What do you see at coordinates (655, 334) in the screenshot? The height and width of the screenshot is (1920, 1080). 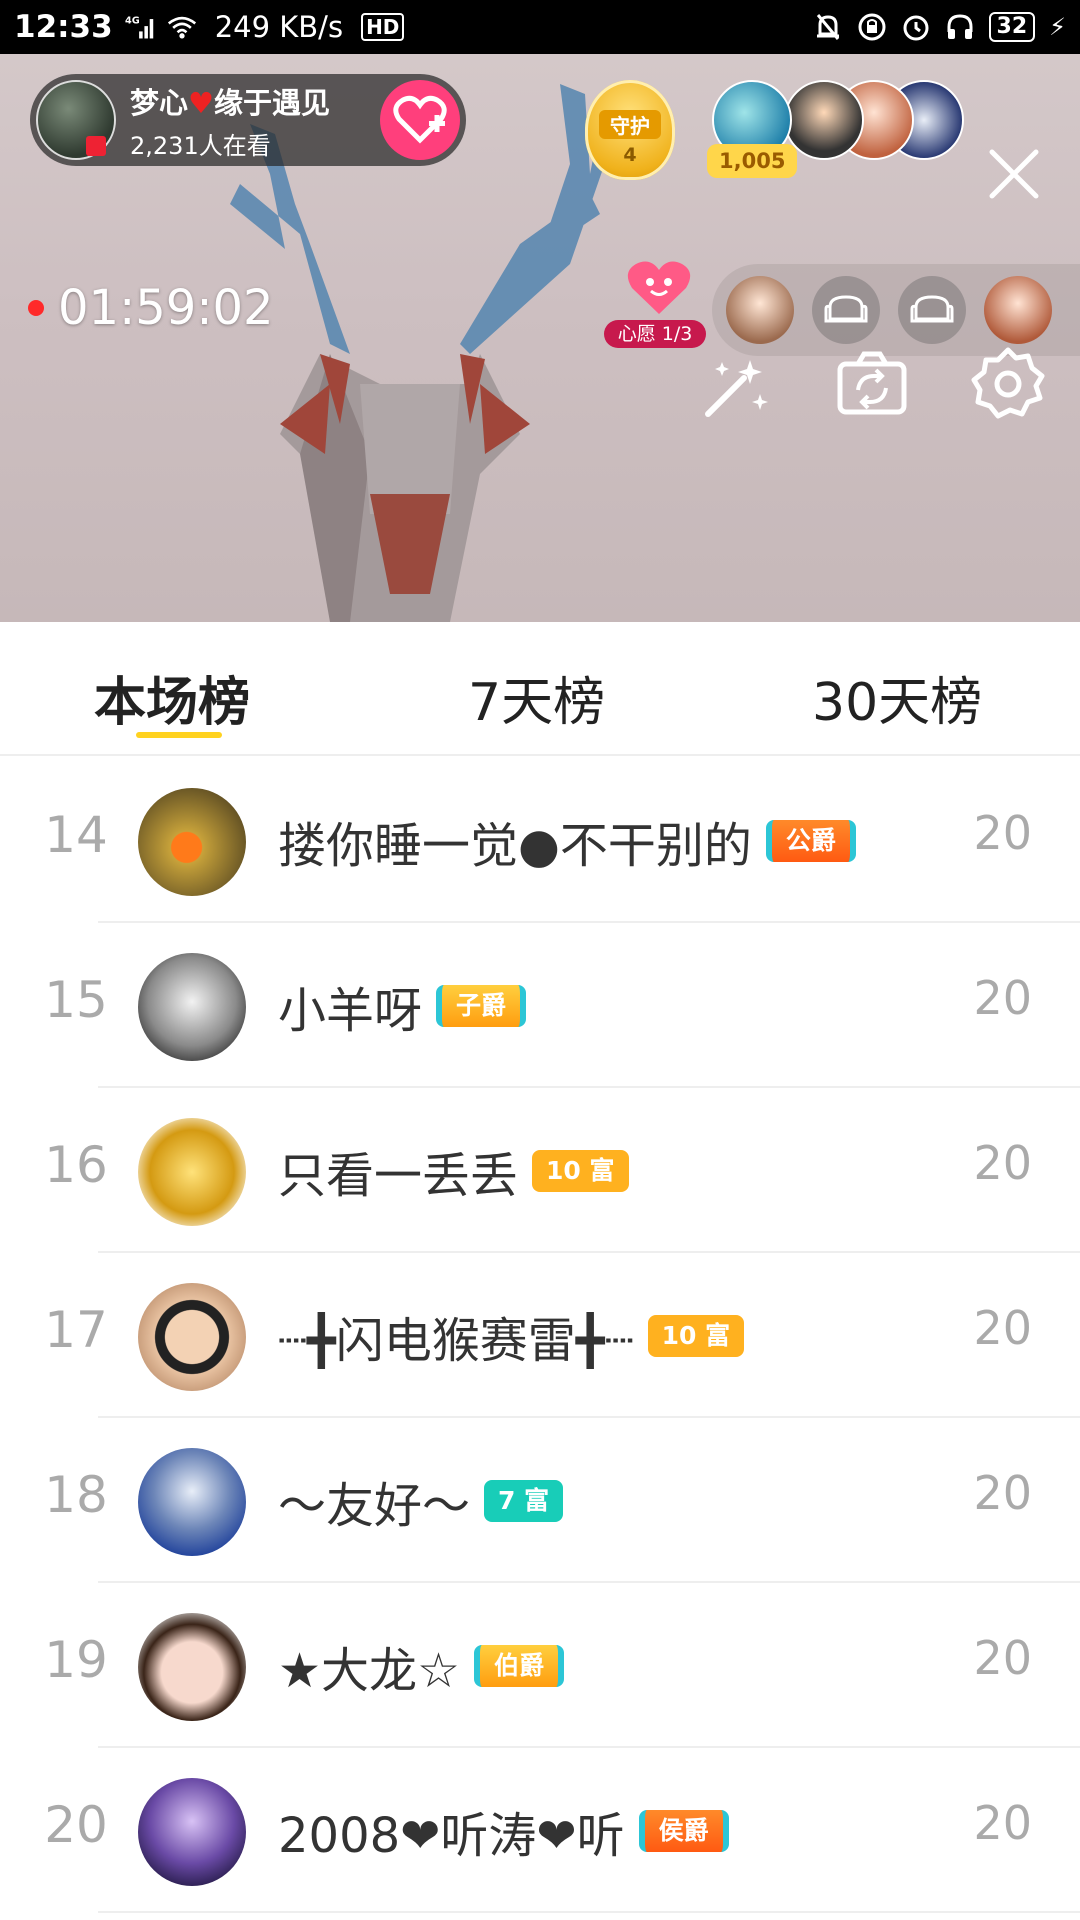 I see `wish-label: 心愿 1/3` at bounding box center [655, 334].